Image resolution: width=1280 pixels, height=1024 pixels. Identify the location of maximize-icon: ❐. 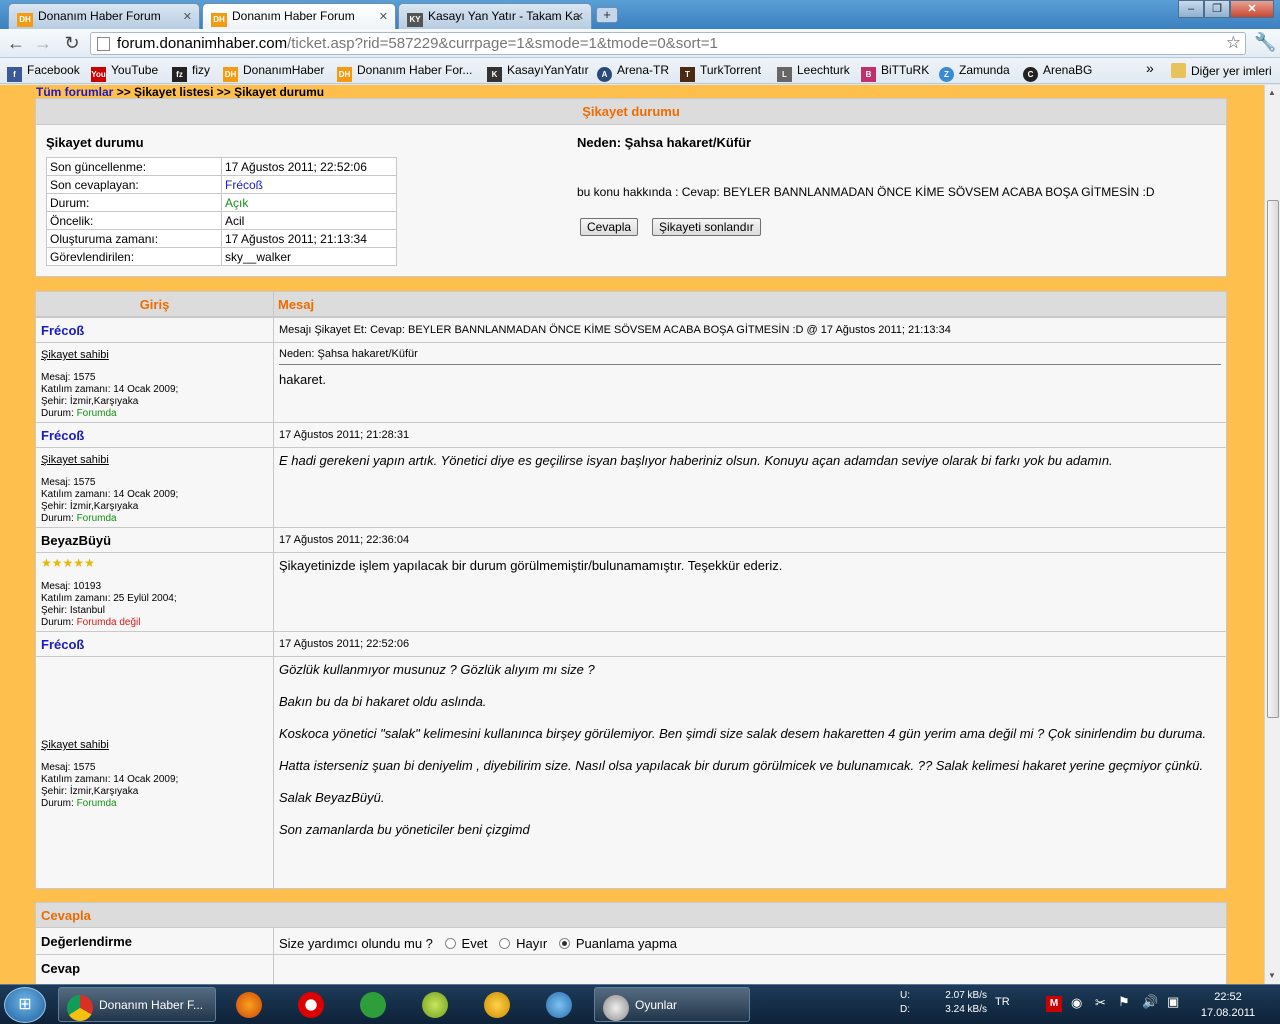
(1217, 9).